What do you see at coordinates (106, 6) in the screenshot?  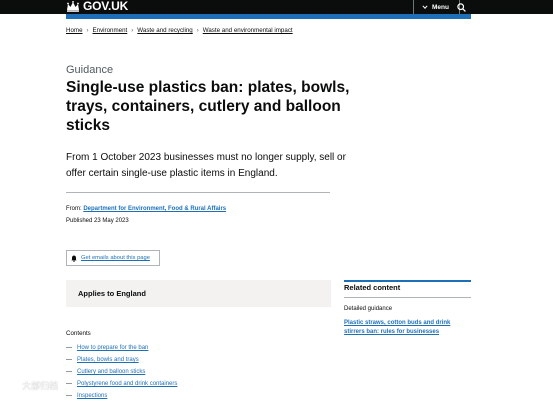 I see `logo-text: GOV.UK` at bounding box center [106, 6].